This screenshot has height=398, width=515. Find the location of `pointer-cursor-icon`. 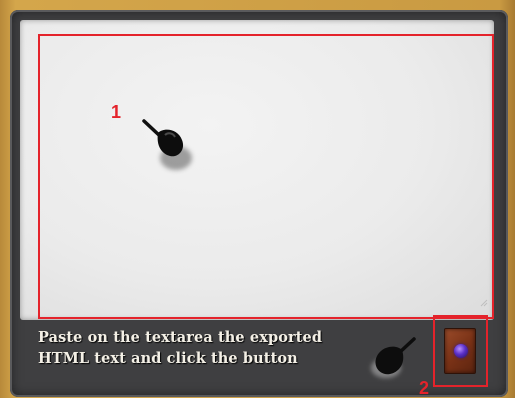

pointer-cursor-icon is located at coordinates (167, 144).